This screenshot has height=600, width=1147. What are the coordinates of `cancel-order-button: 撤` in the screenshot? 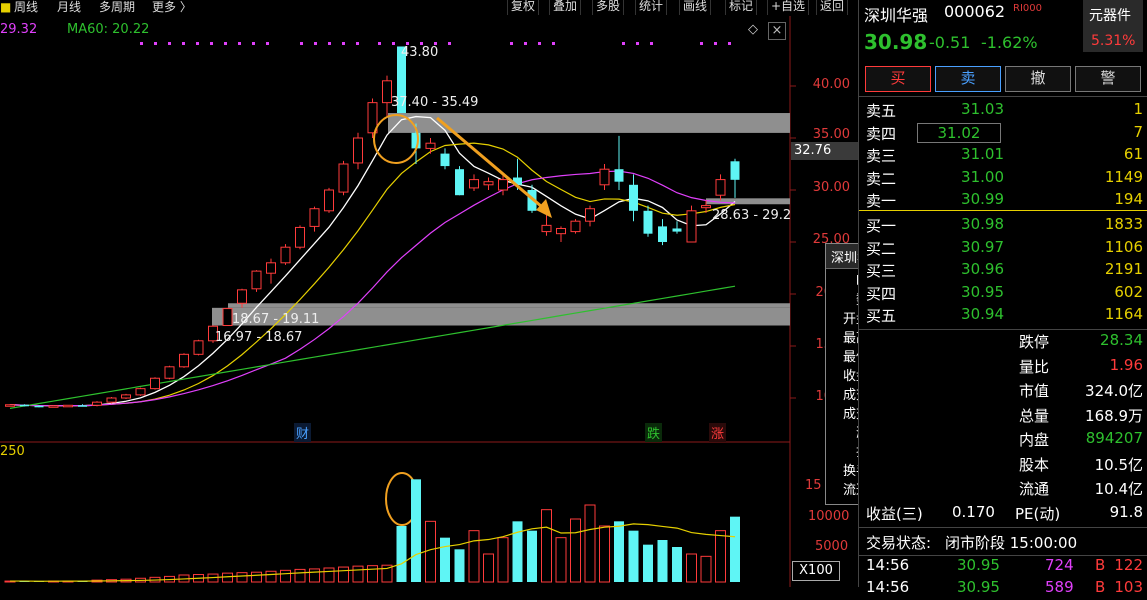 It's located at (1038, 79).